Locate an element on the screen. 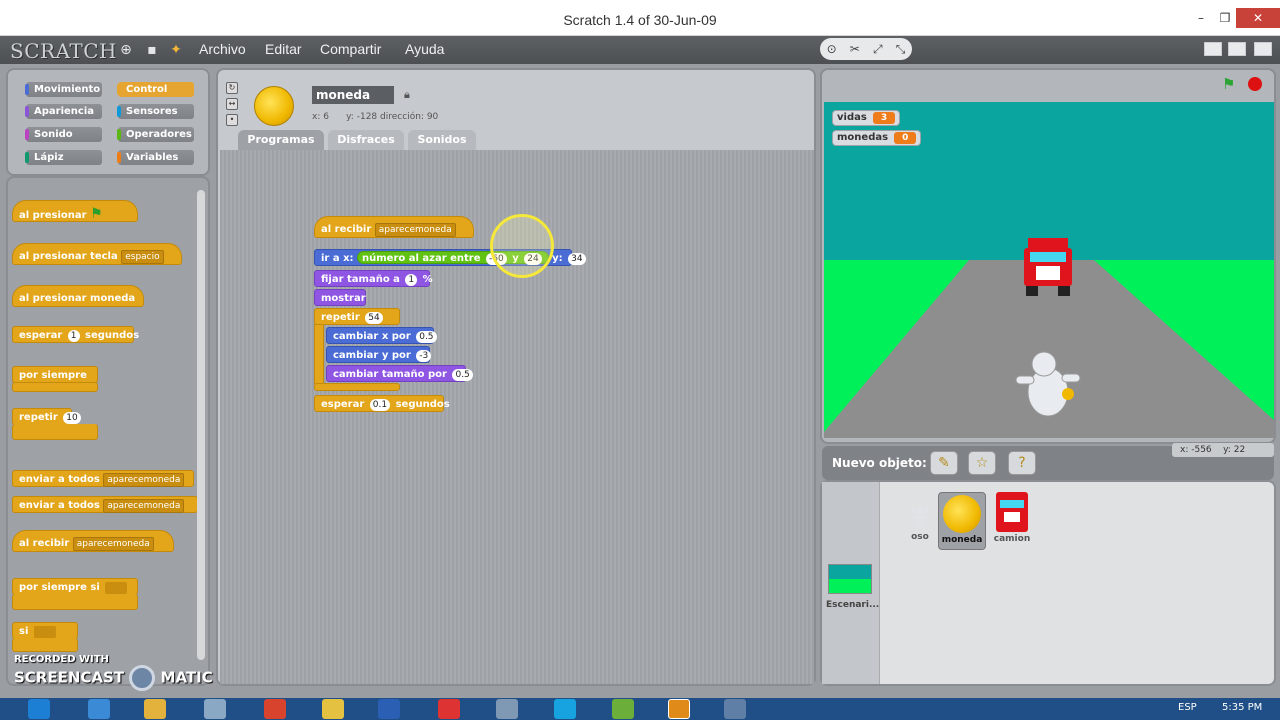 Image resolution: width=1280 pixels, height=720 pixels. clock: 5:35 PM is located at coordinates (1242, 707).